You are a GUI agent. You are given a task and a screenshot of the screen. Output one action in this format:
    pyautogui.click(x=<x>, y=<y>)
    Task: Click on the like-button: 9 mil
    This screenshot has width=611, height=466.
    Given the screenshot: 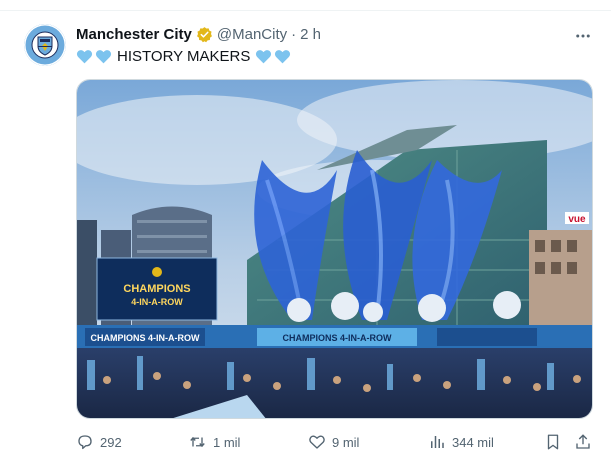 What is the action you would take?
    pyautogui.click(x=333, y=442)
    